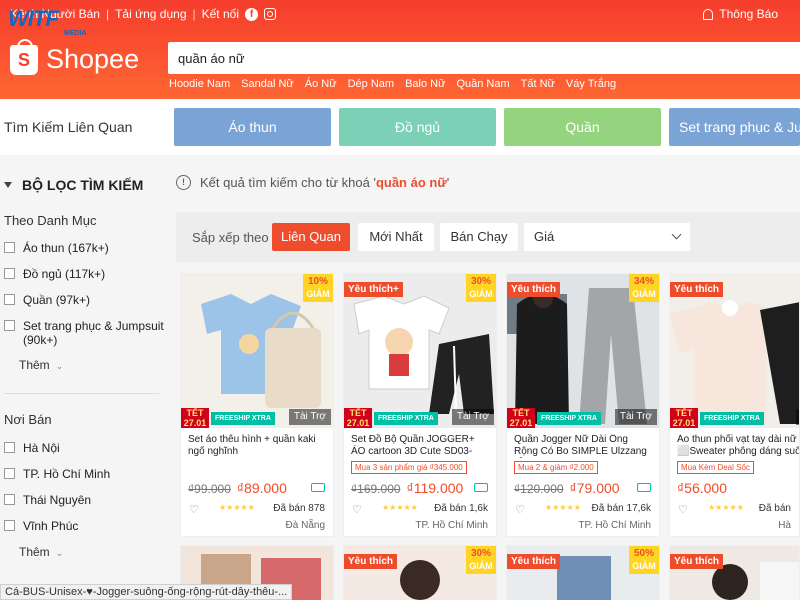 The height and width of the screenshot is (600, 800). I want to click on price-row: ₫169.000 ₫119.000, so click(407, 488).